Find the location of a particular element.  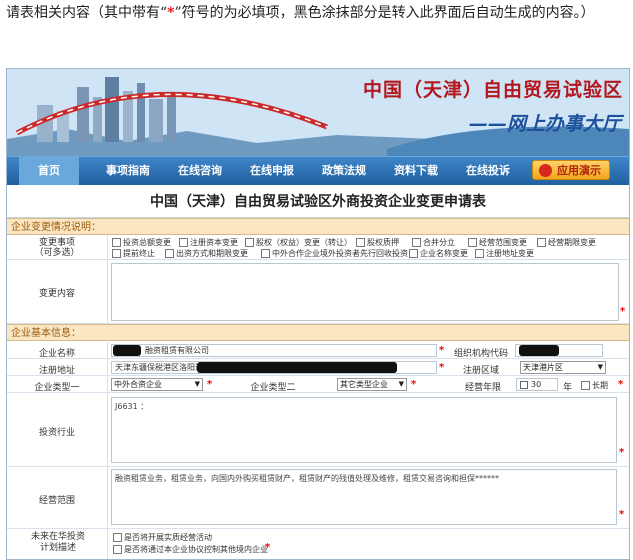

type1-label: 企业类型一 is located at coordinates (57, 388).